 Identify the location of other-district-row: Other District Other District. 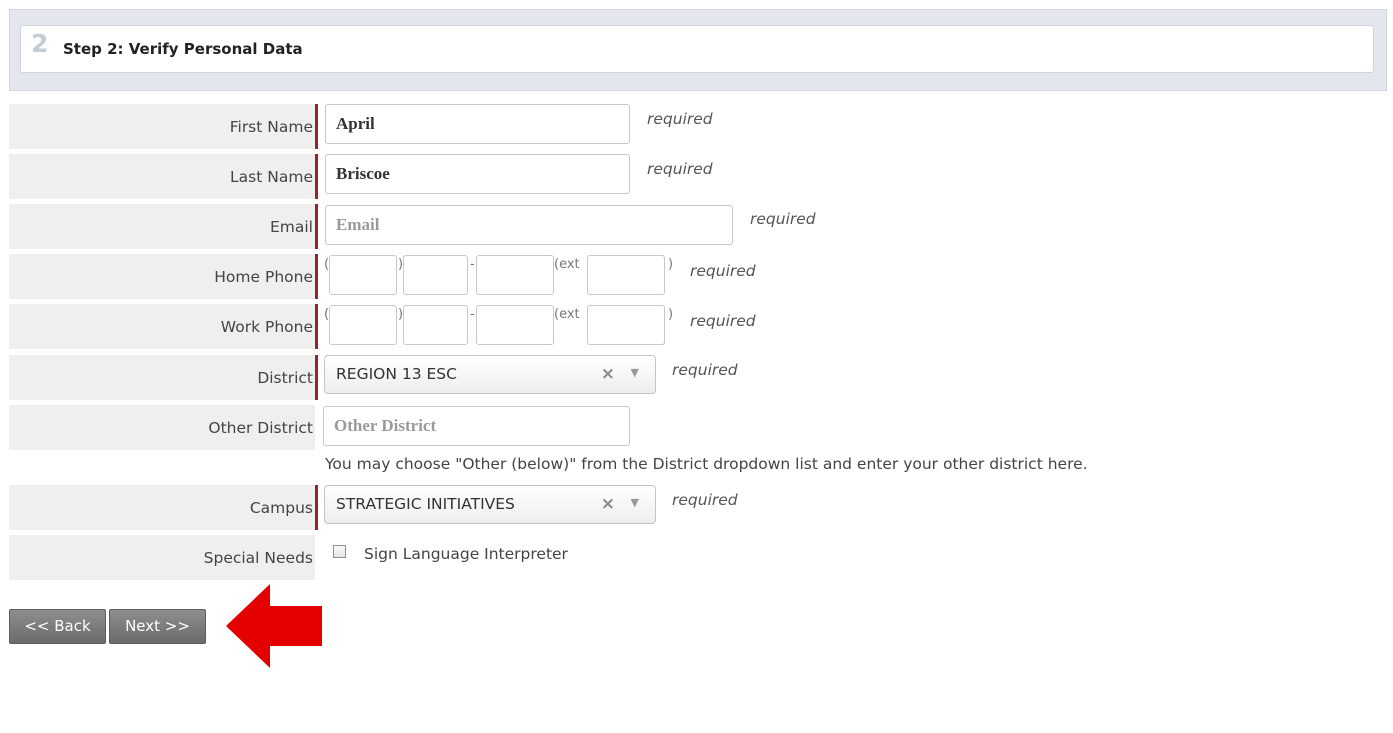
(659, 427).